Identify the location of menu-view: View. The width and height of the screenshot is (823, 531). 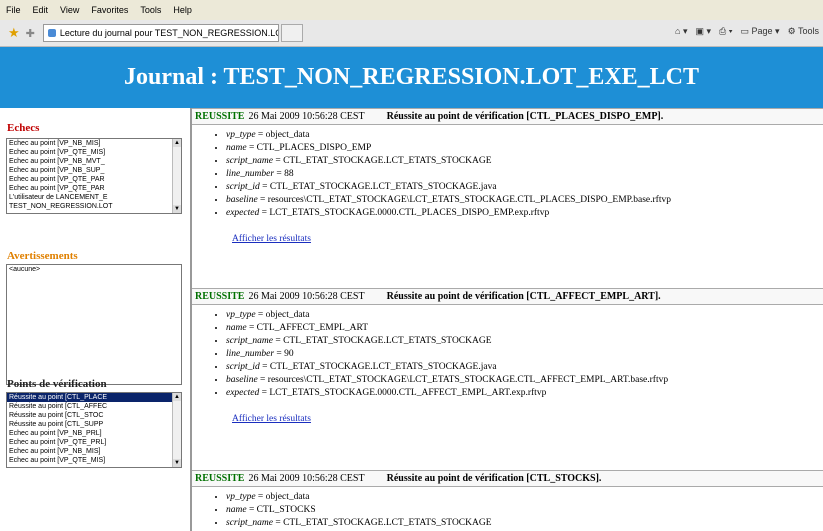
(69, 10).